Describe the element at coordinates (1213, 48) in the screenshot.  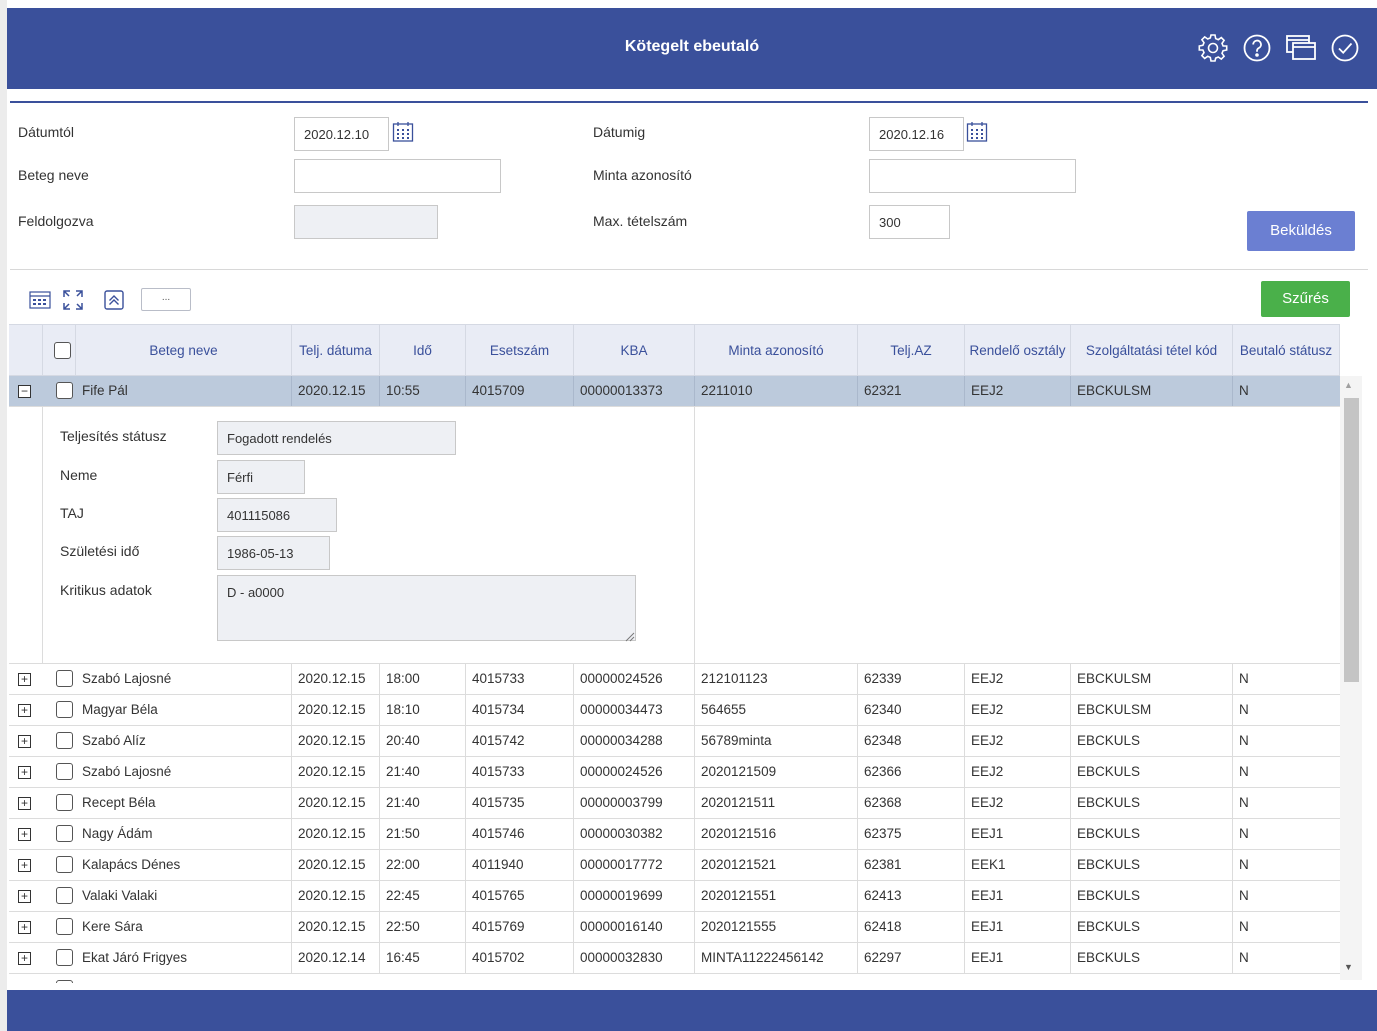
I see `settings-icon` at that location.